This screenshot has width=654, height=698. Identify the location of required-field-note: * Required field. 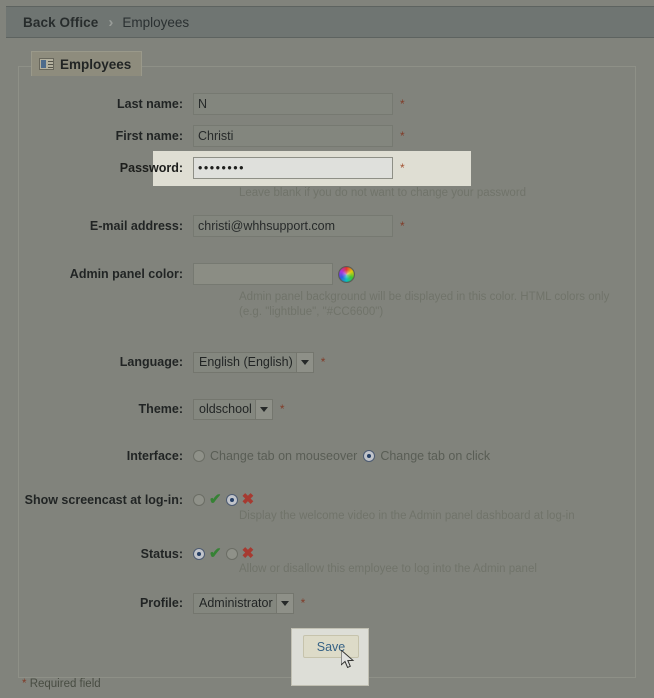
(61, 684).